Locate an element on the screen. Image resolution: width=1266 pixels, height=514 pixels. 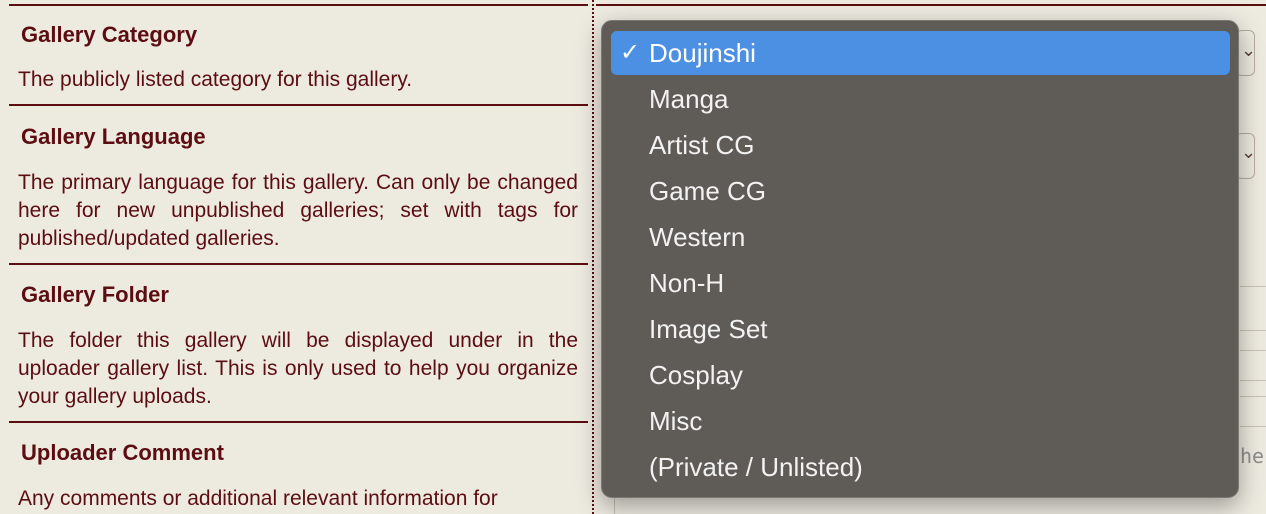
dropdown-option-label: Manga is located at coordinates (689, 99).